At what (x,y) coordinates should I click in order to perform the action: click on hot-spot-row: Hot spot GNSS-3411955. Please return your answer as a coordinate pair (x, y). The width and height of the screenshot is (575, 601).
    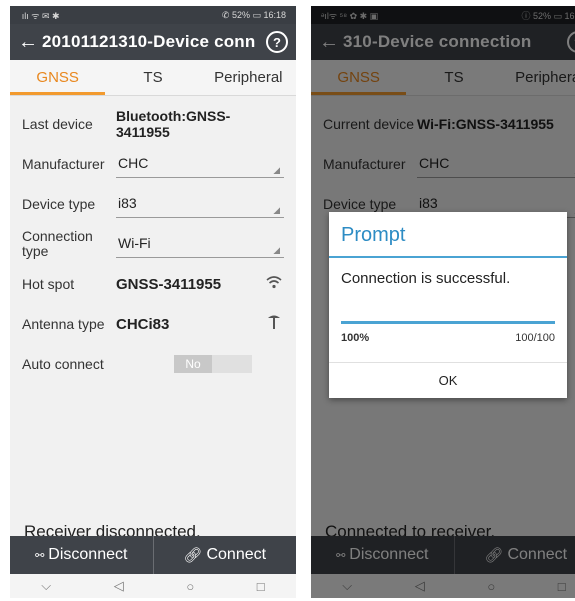
    Looking at the image, I should click on (153, 284).